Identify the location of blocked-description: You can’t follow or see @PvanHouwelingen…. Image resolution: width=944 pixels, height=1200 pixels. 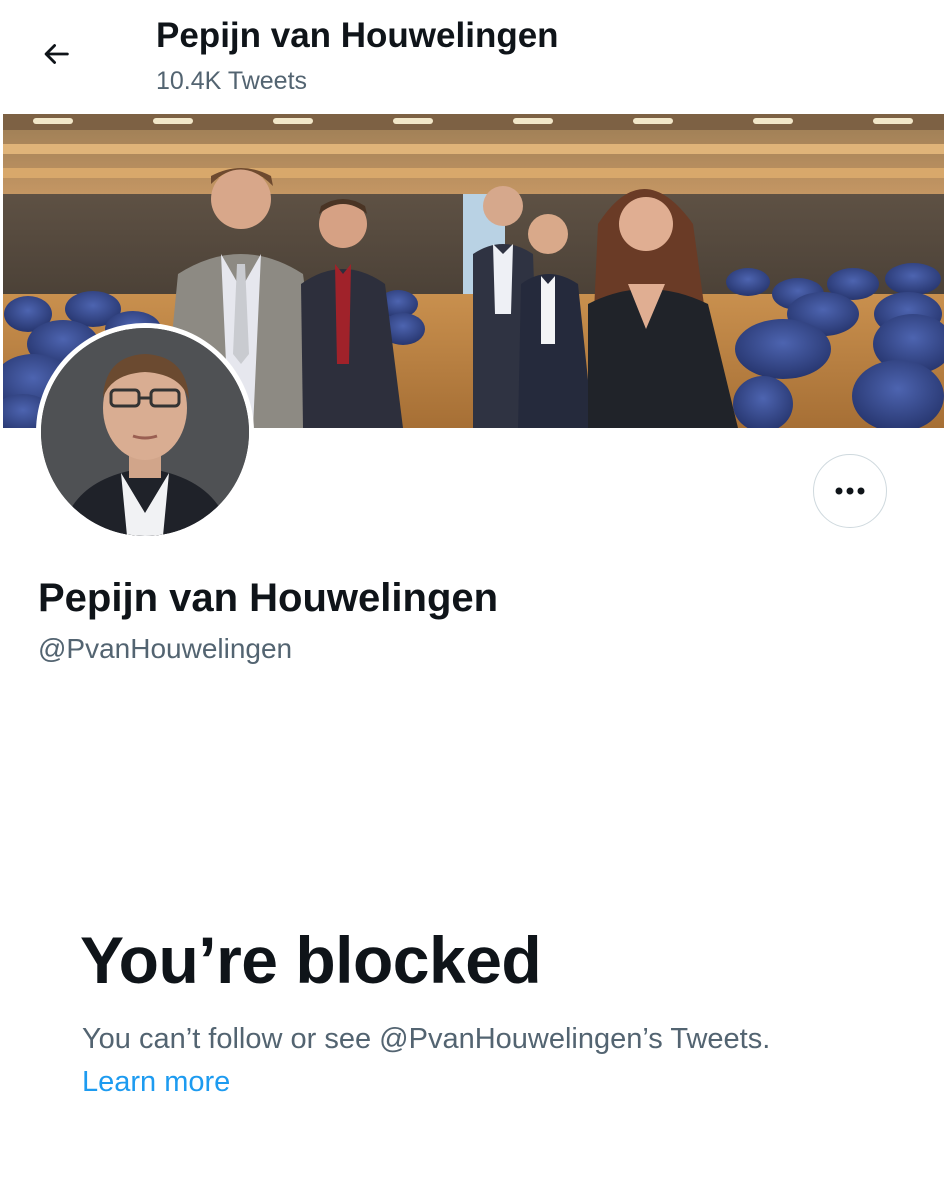
(426, 1039).